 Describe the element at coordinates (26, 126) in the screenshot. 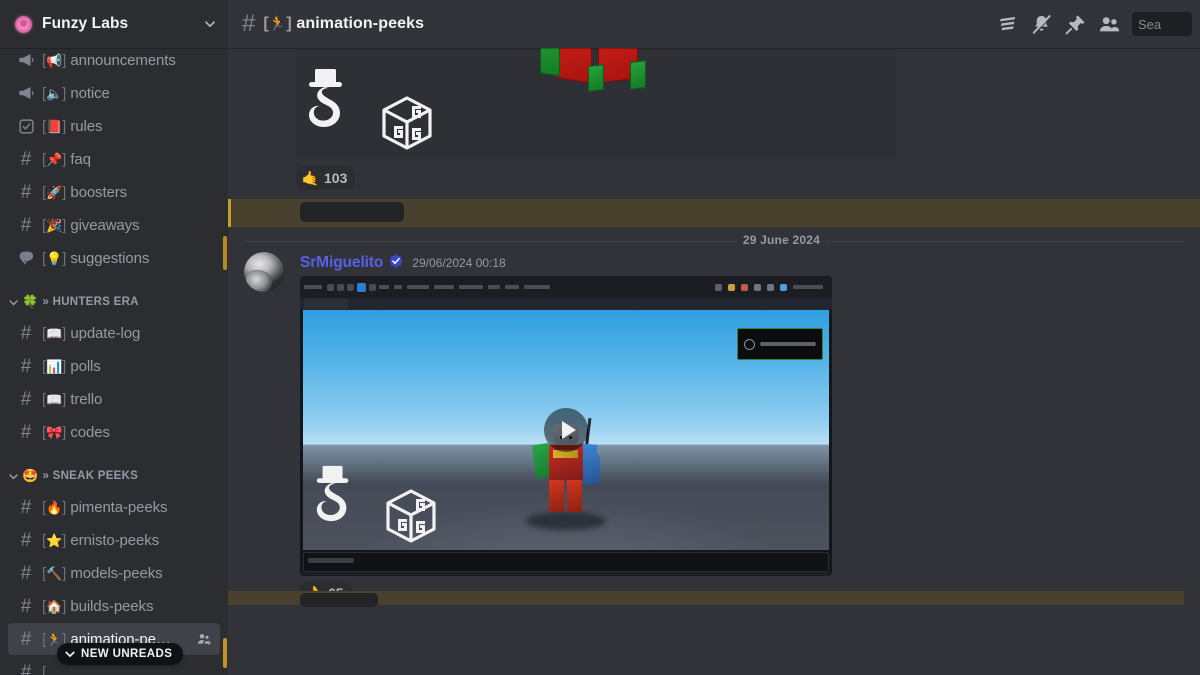

I see `rules-icon` at that location.